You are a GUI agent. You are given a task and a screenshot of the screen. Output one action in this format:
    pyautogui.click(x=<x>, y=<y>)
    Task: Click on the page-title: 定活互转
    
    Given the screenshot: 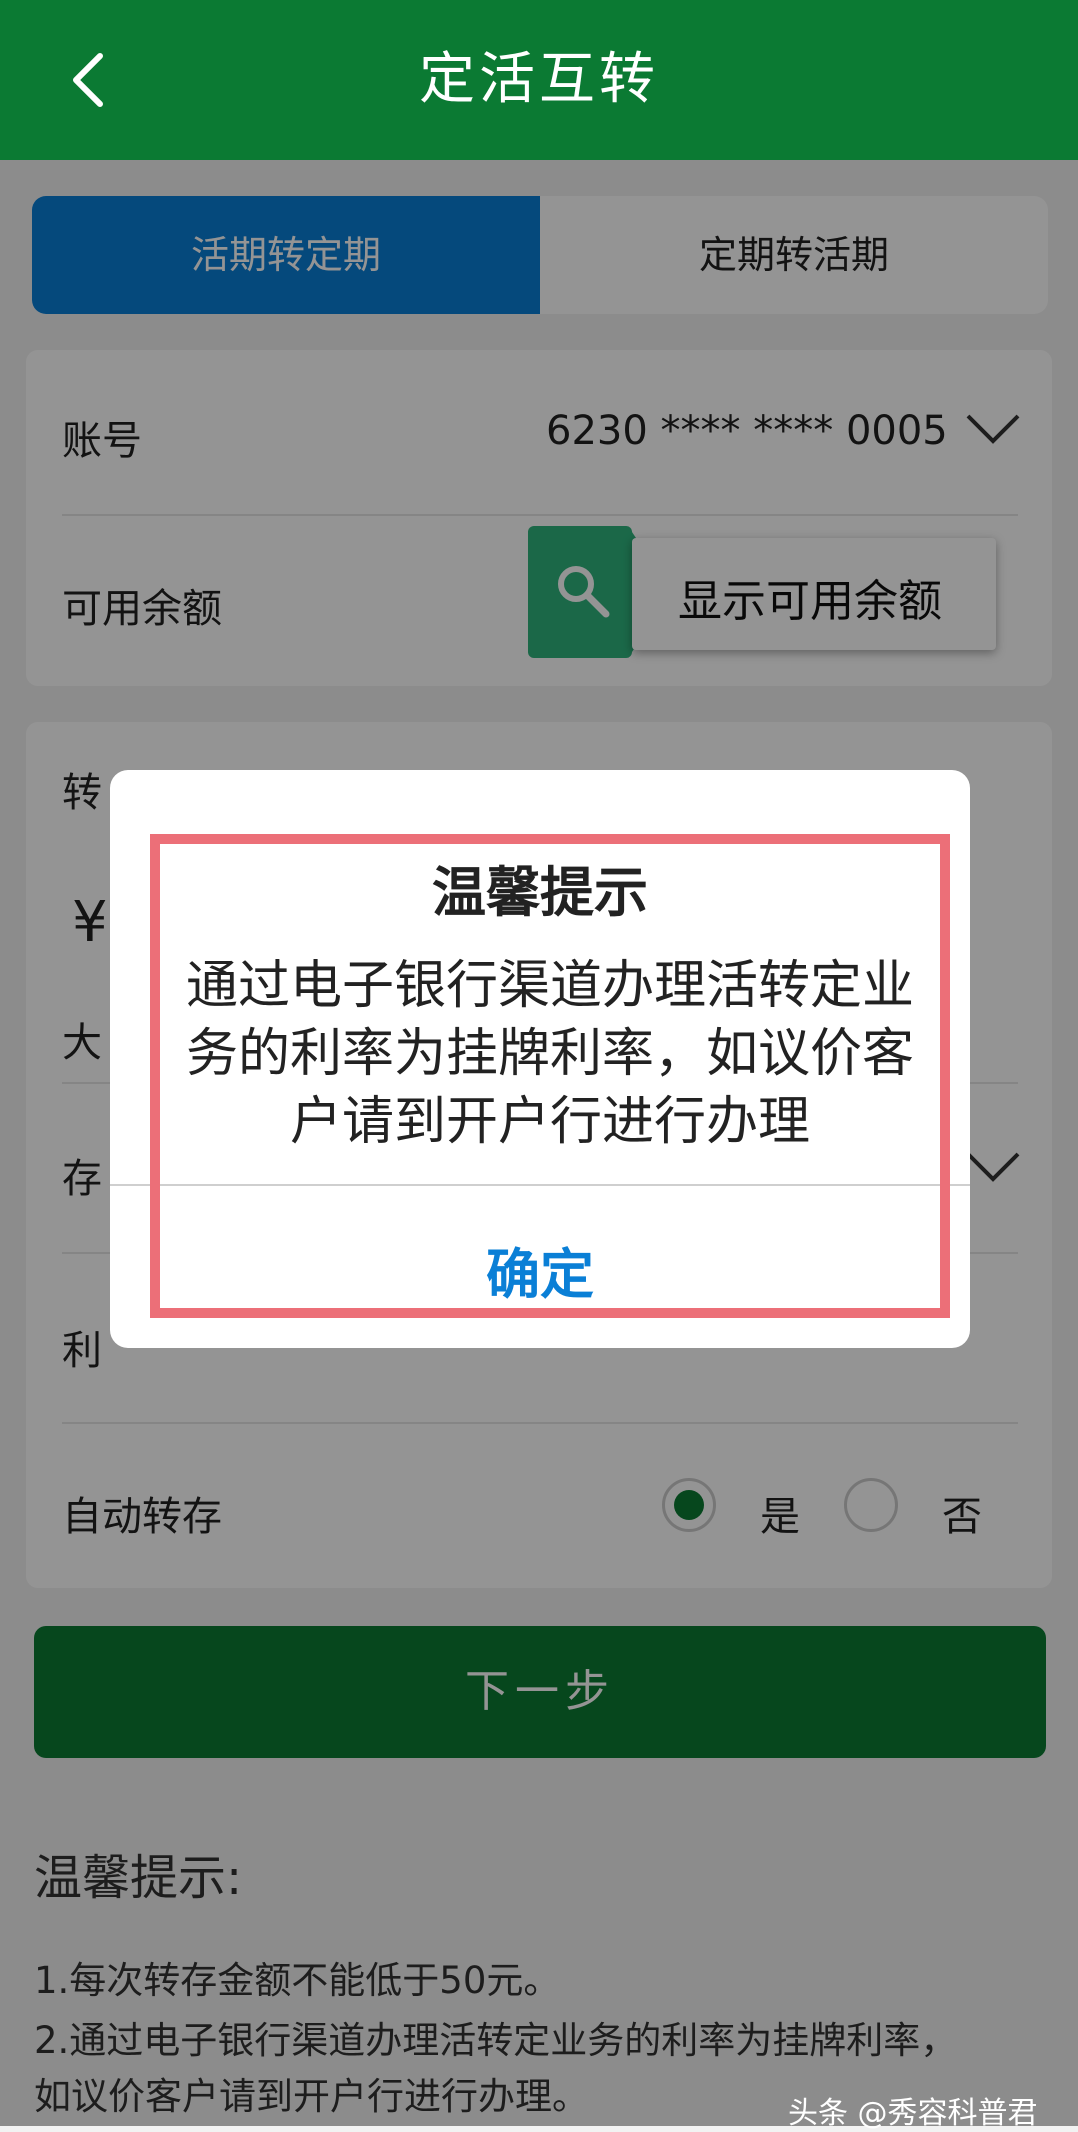 What is the action you would take?
    pyautogui.click(x=539, y=79)
    